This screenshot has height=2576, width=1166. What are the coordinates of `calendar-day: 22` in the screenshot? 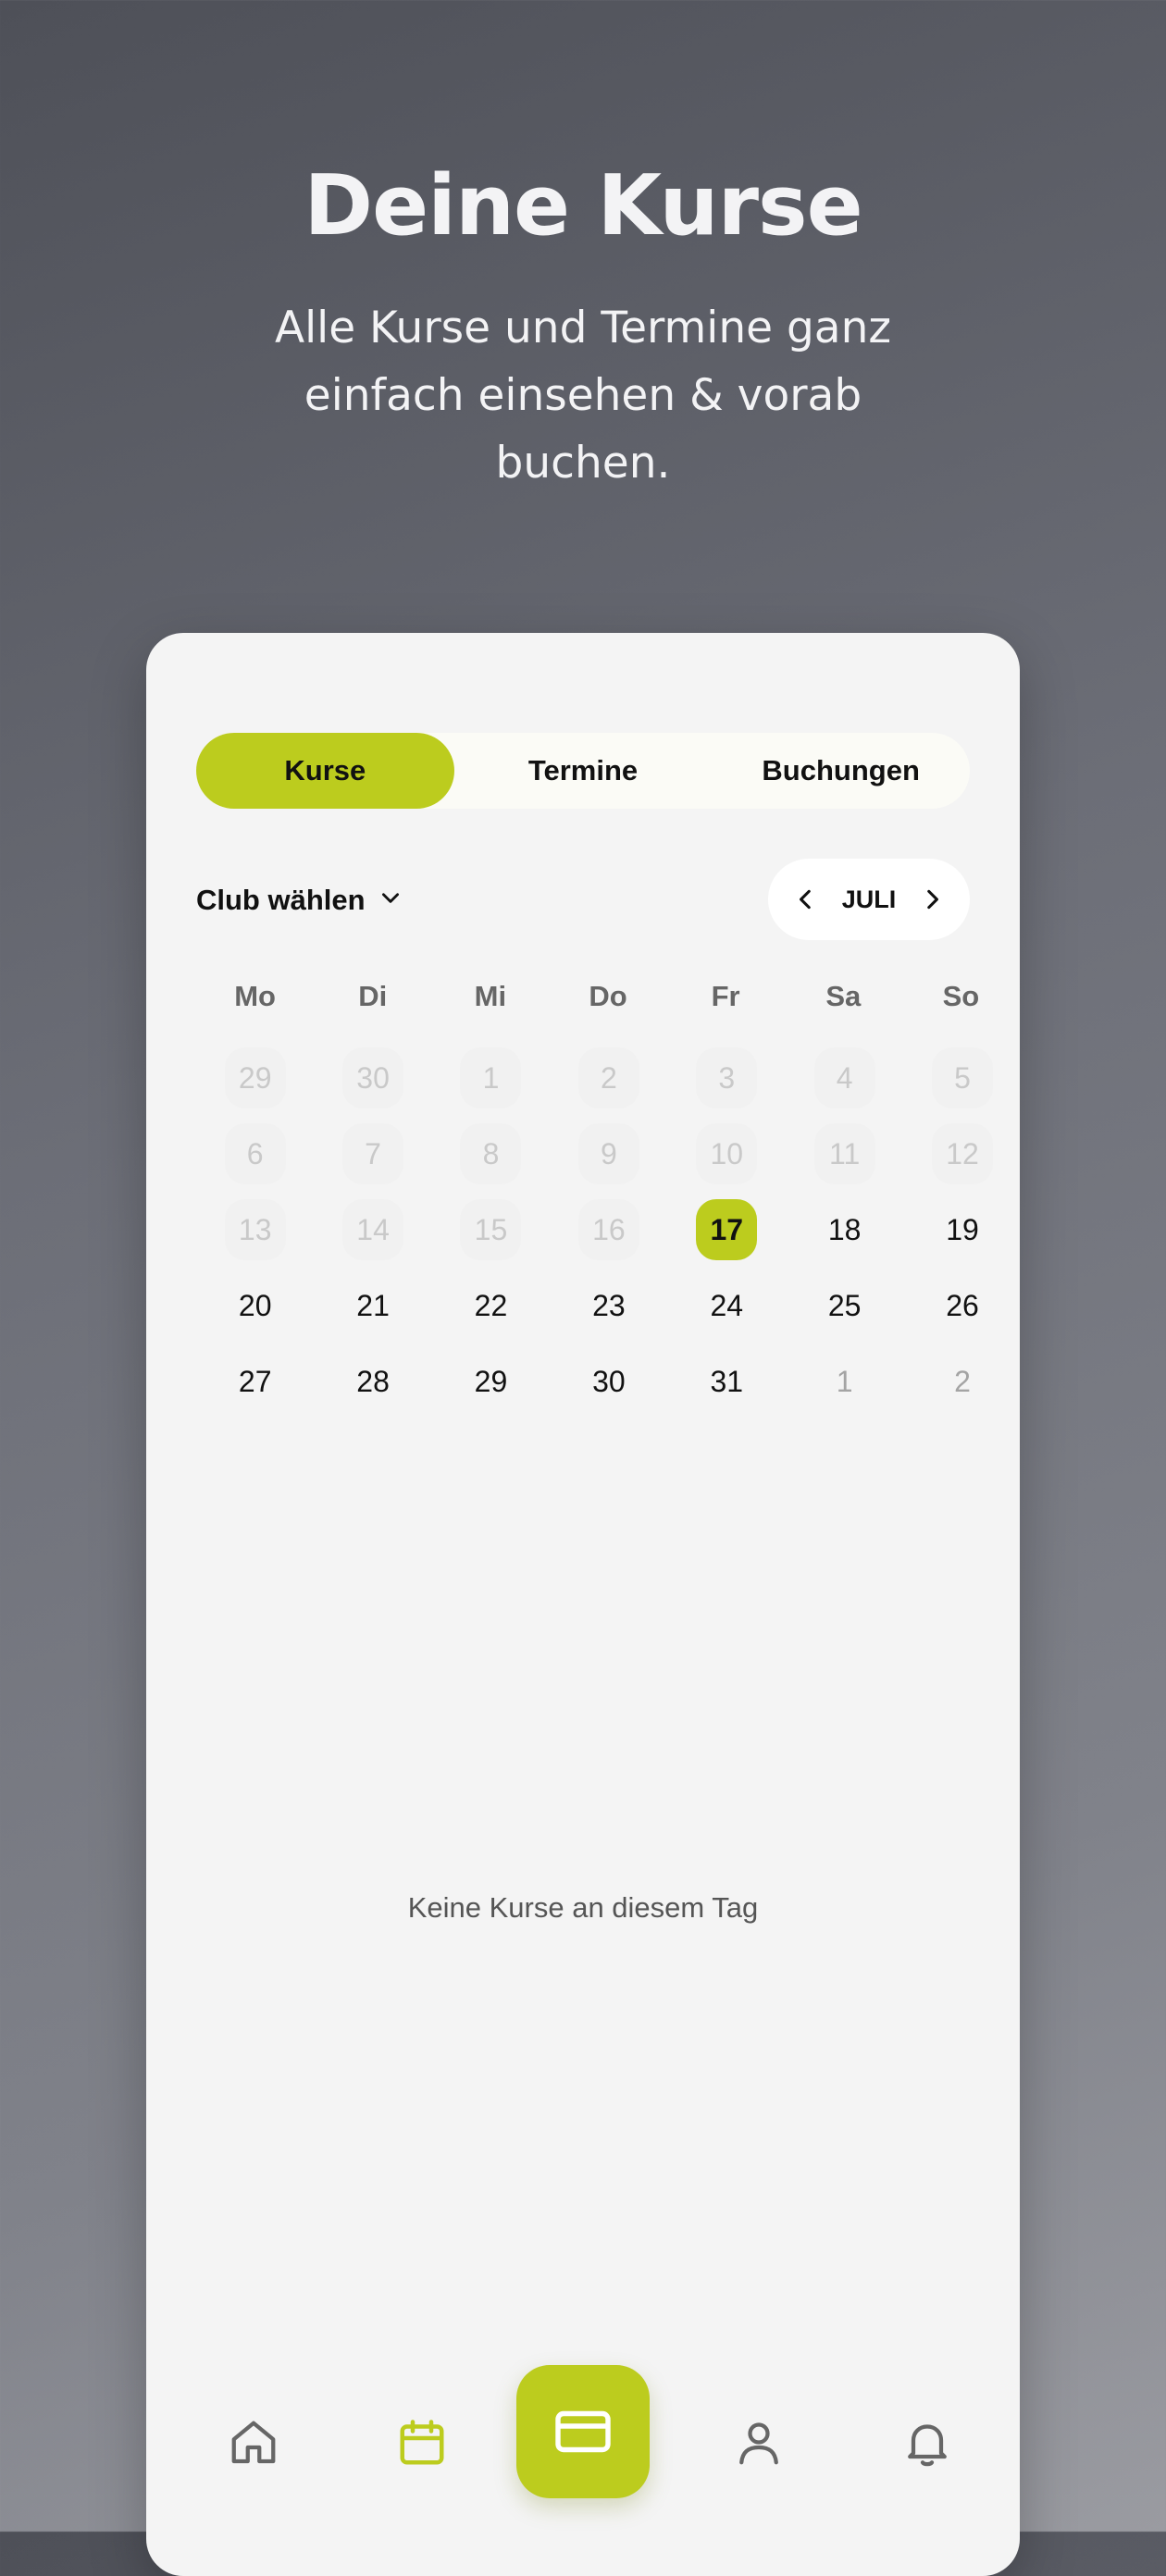 It's located at (491, 1306).